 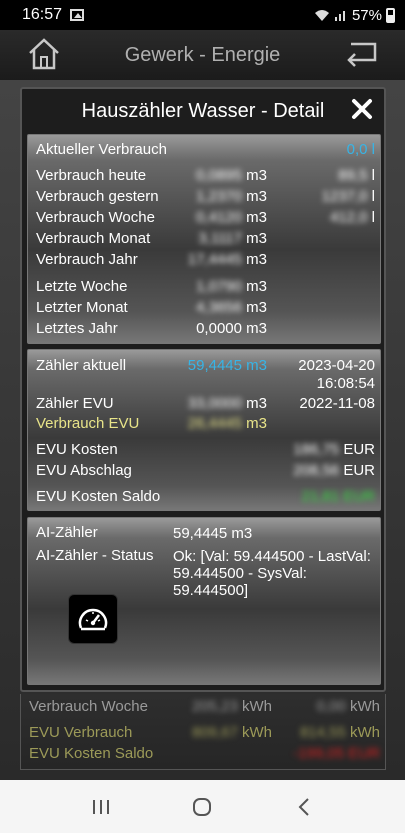 I want to click on row-verbrauch-heute: Verbrauch heute 0,0895 m3 89,5 l, so click(x=204, y=176).